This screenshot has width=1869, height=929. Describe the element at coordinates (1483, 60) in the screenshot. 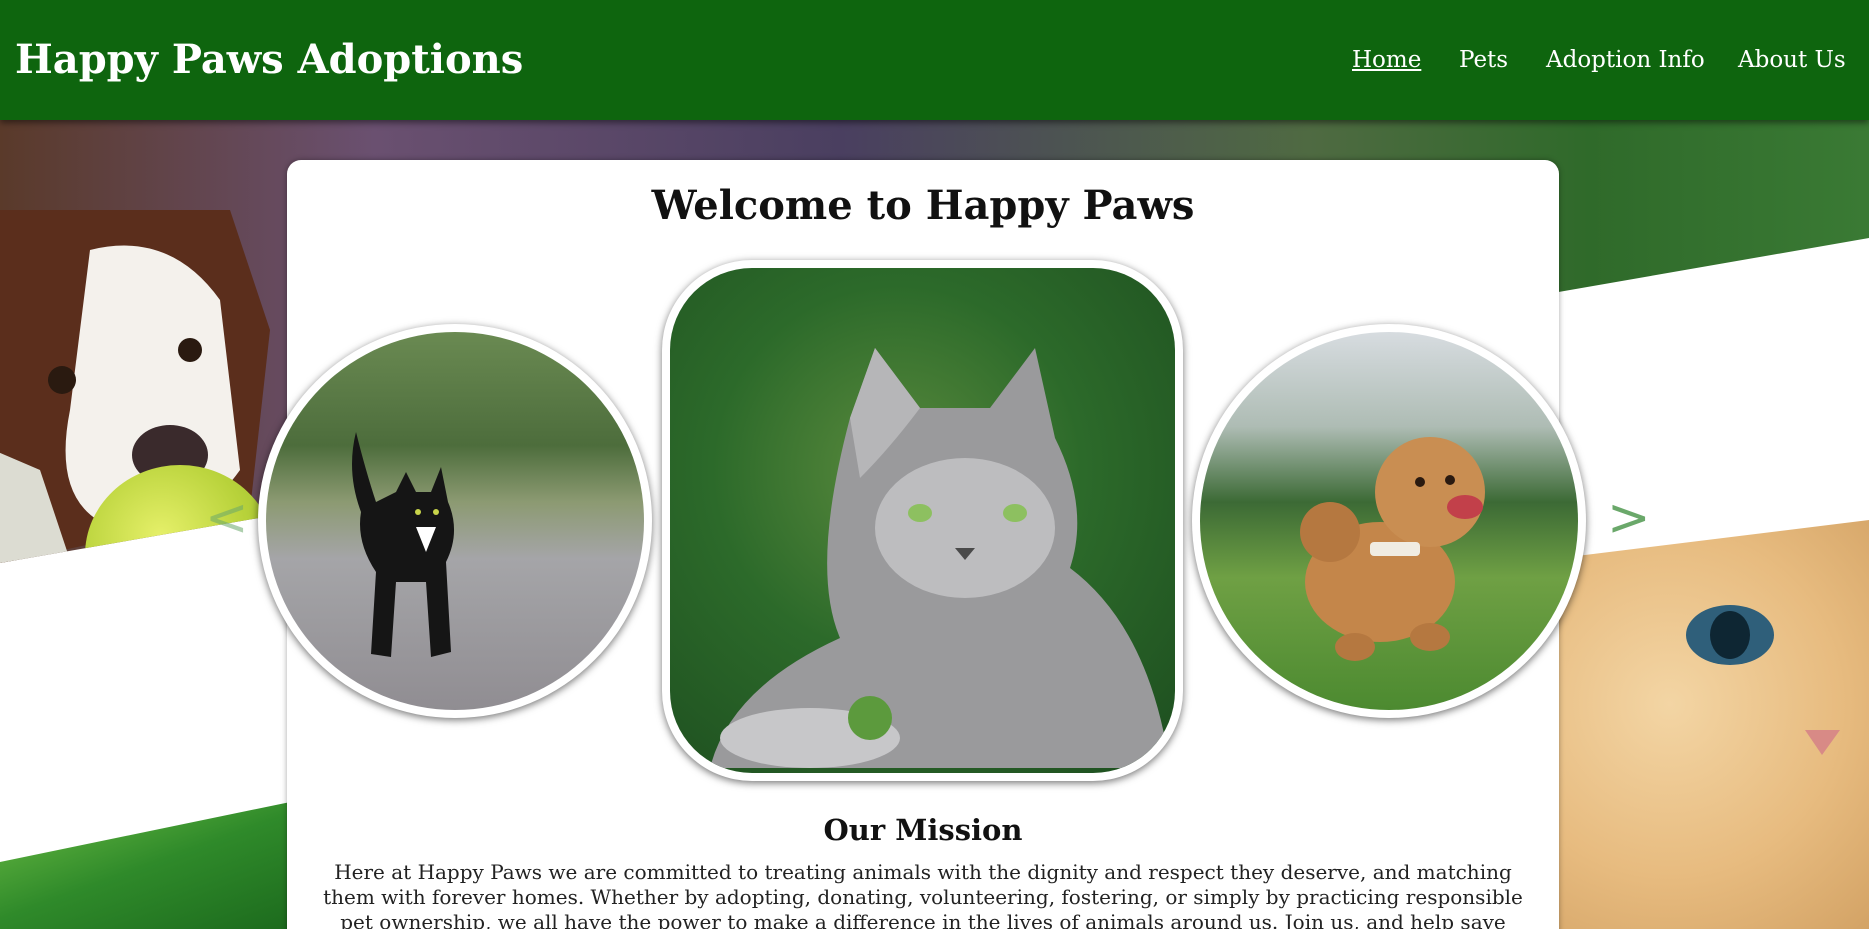

I see `nav-link-pets: Pets` at that location.